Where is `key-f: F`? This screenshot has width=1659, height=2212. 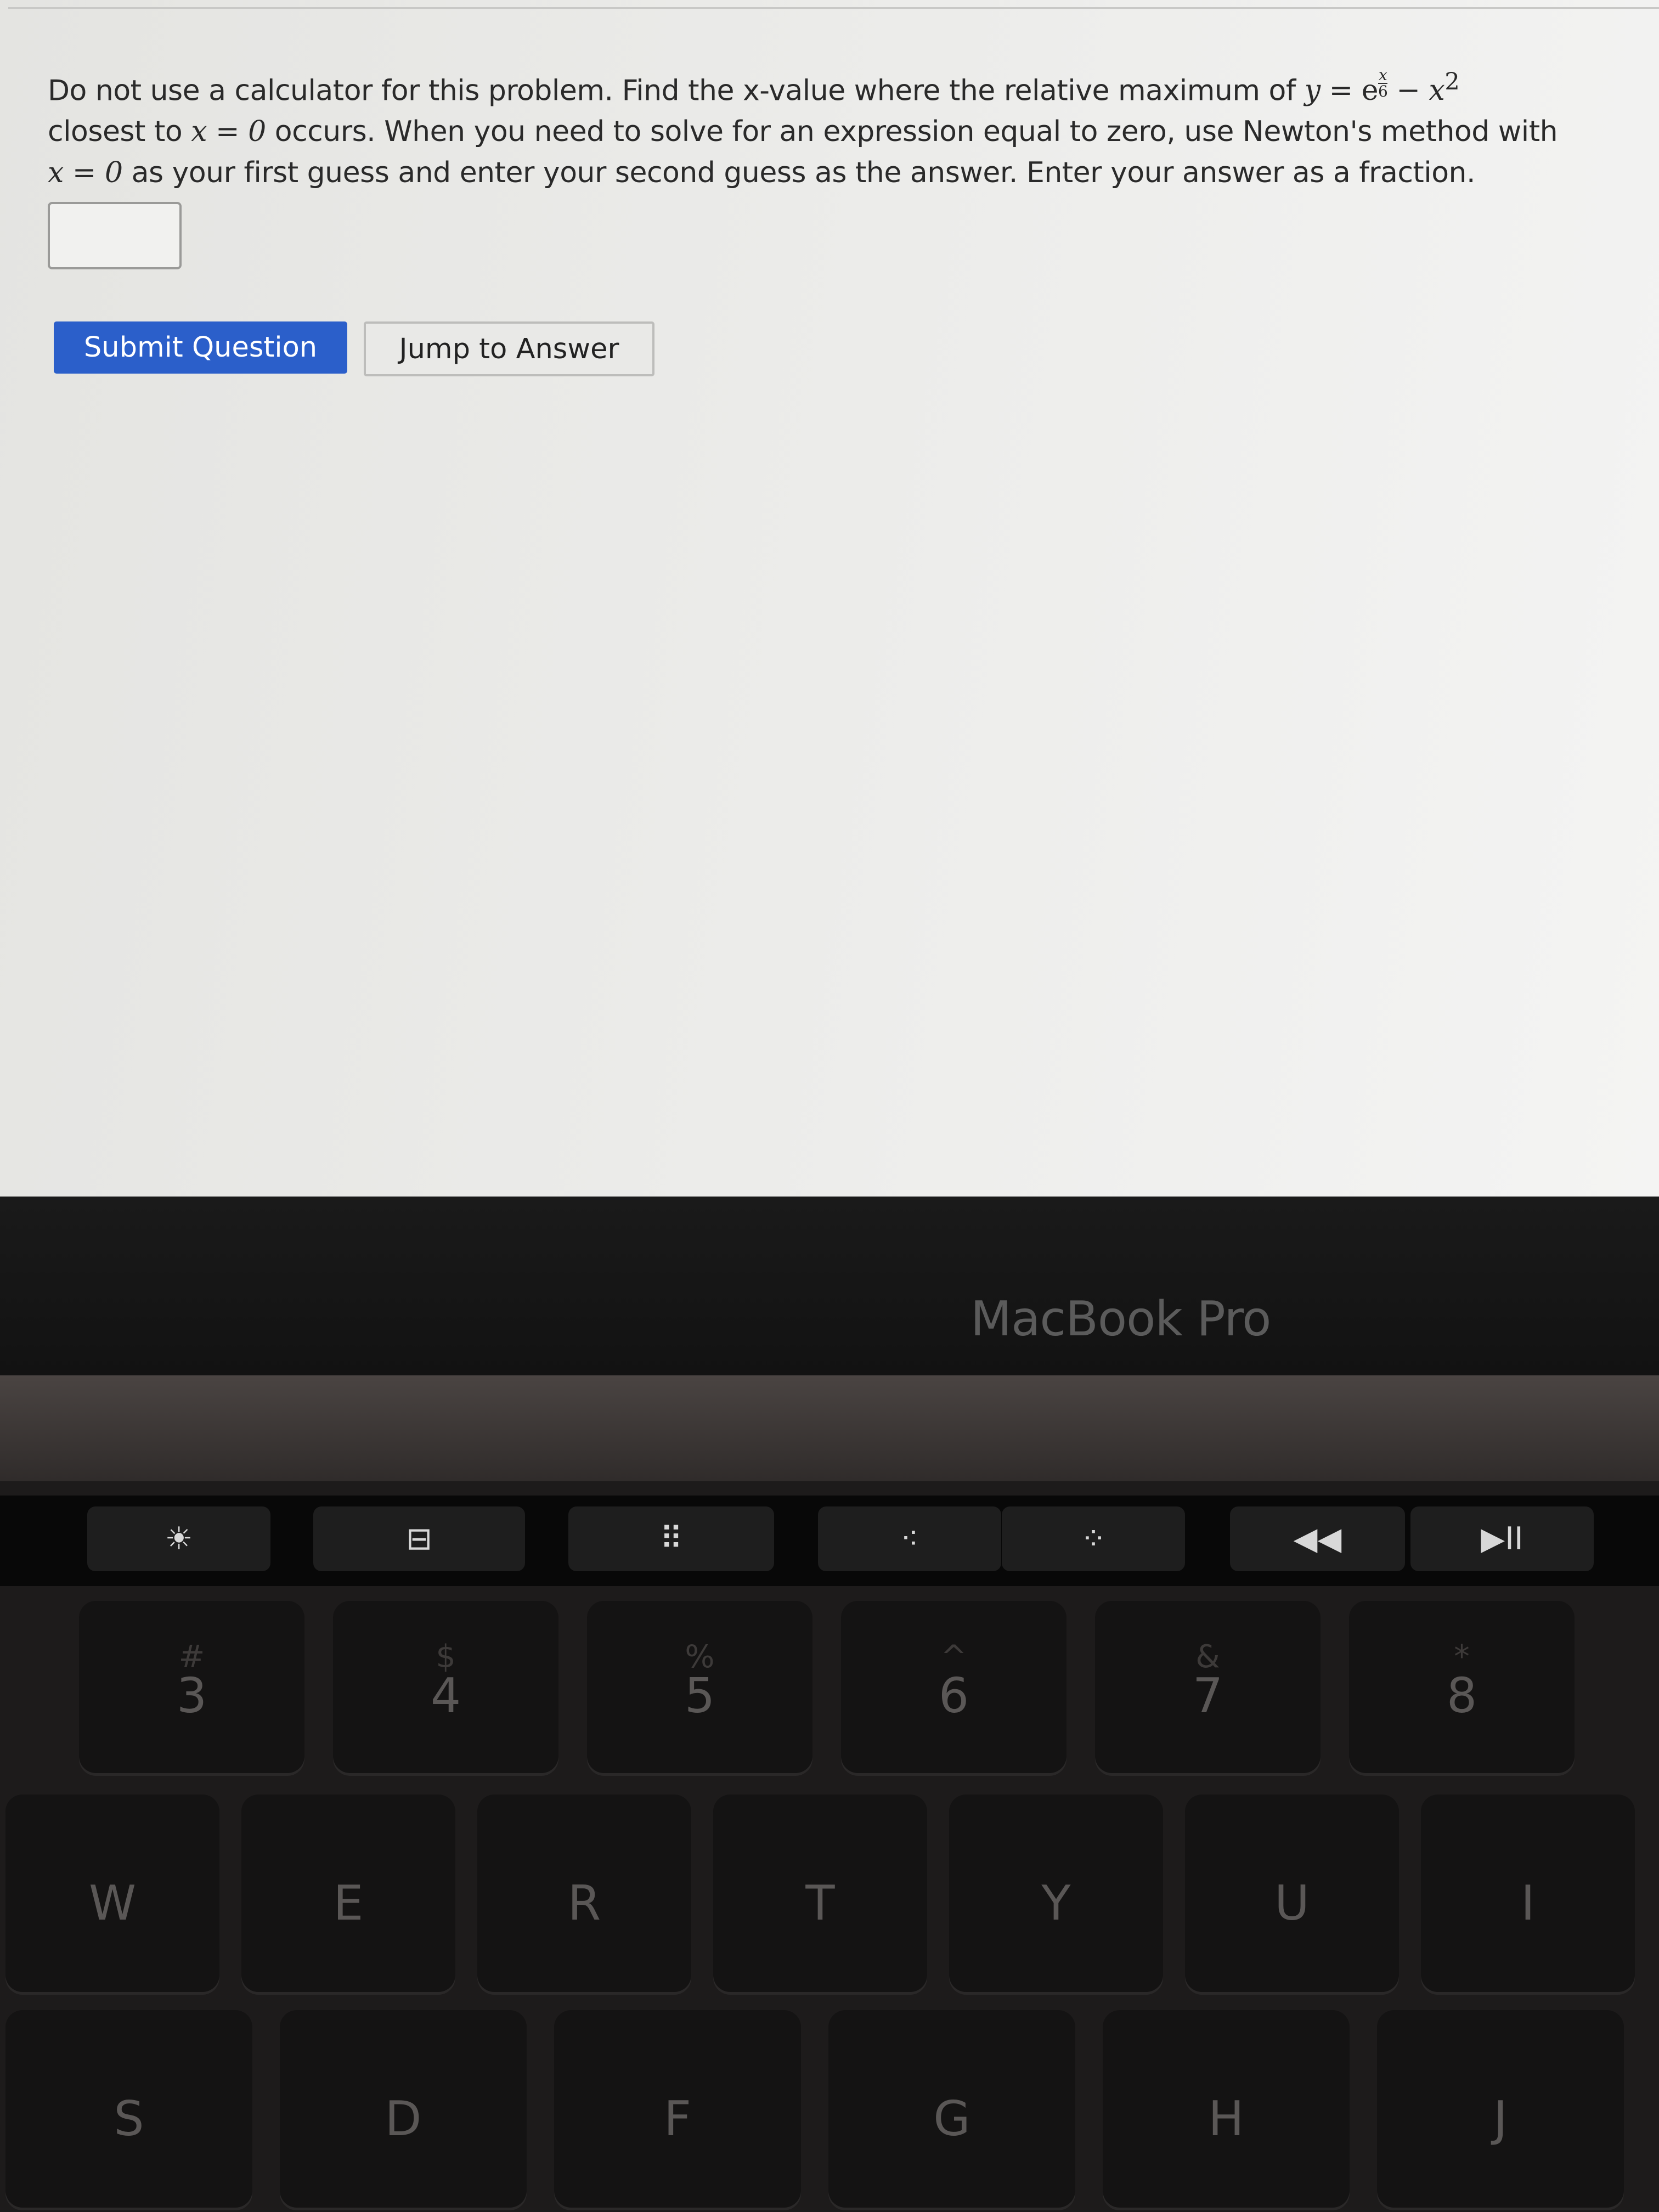
key-f: F is located at coordinates (677, 2109).